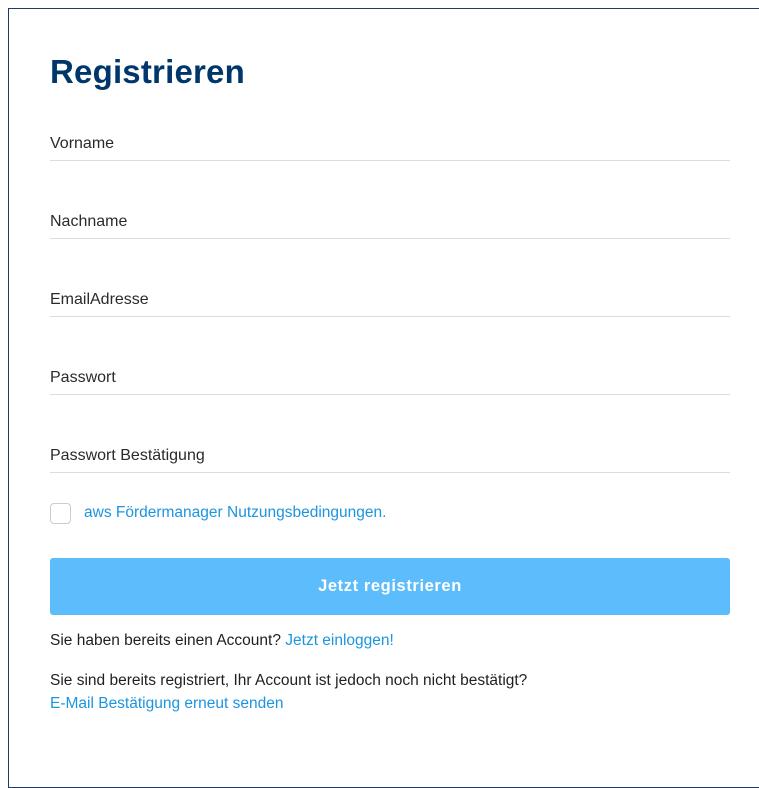  Describe the element at coordinates (165, 640) in the screenshot. I see `login-prompt-text: Sie haben bereits einen Account?` at that location.